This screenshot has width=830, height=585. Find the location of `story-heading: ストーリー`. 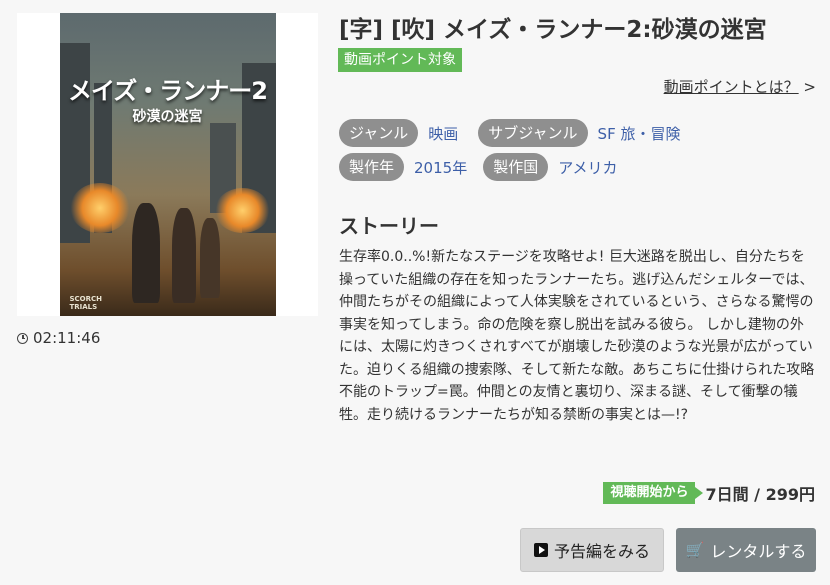

story-heading: ストーリー is located at coordinates (389, 226).